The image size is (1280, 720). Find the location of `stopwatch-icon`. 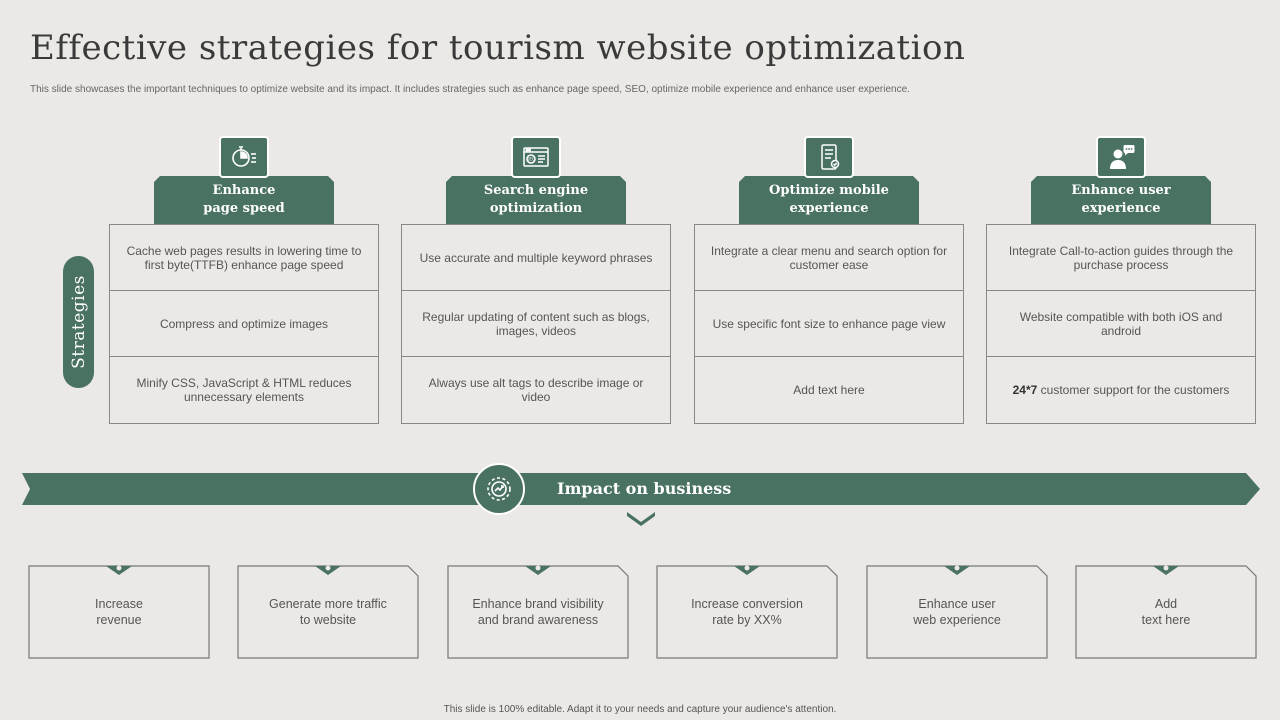

stopwatch-icon is located at coordinates (244, 157).